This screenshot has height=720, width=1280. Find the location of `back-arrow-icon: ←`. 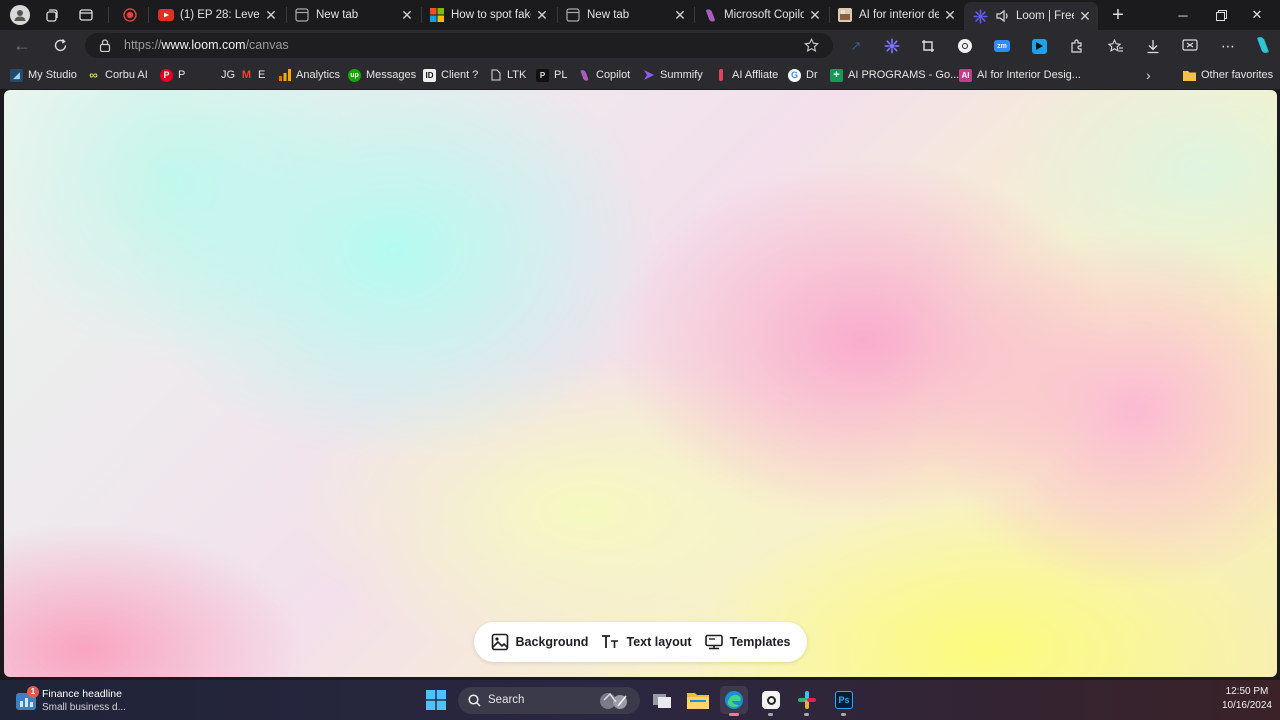

back-arrow-icon: ← is located at coordinates (22, 45).